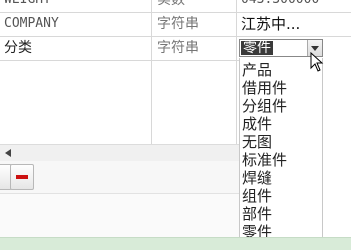 The image size is (351, 250). What do you see at coordinates (264, 106) in the screenshot?
I see `dropdown-option: 分组件` at bounding box center [264, 106].